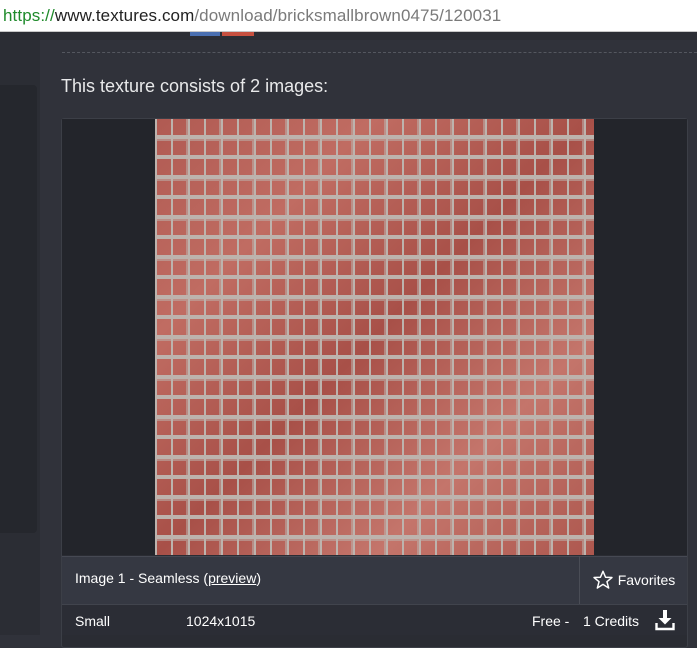 The height and width of the screenshot is (648, 697). Describe the element at coordinates (124, 15) in the screenshot. I see `url-domain: www.textures.com` at that location.